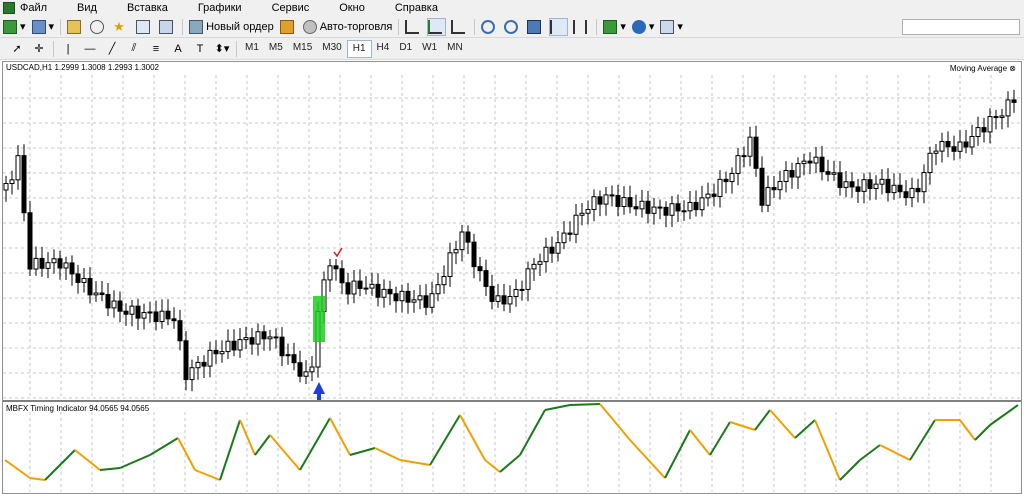 Image resolution: width=1024 pixels, height=494 pixels. I want to click on indicator-subwindow-header: MBFX Timing Indicator 94.0565 94.0565, so click(78, 408).